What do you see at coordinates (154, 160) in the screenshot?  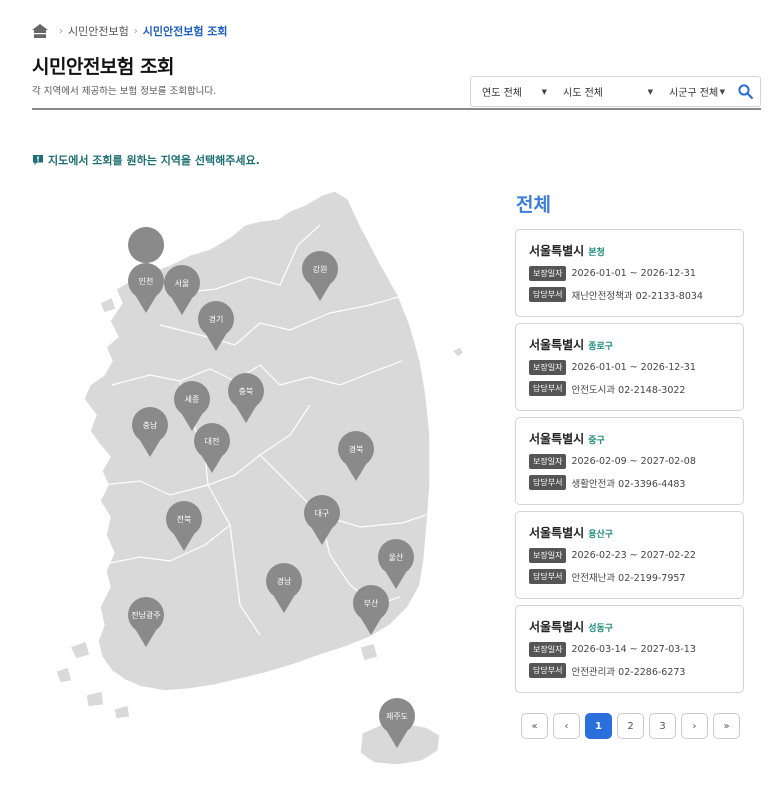 I see `notice-text: 지도에서 조회를 원하는 지역을 선택해주세요.` at bounding box center [154, 160].